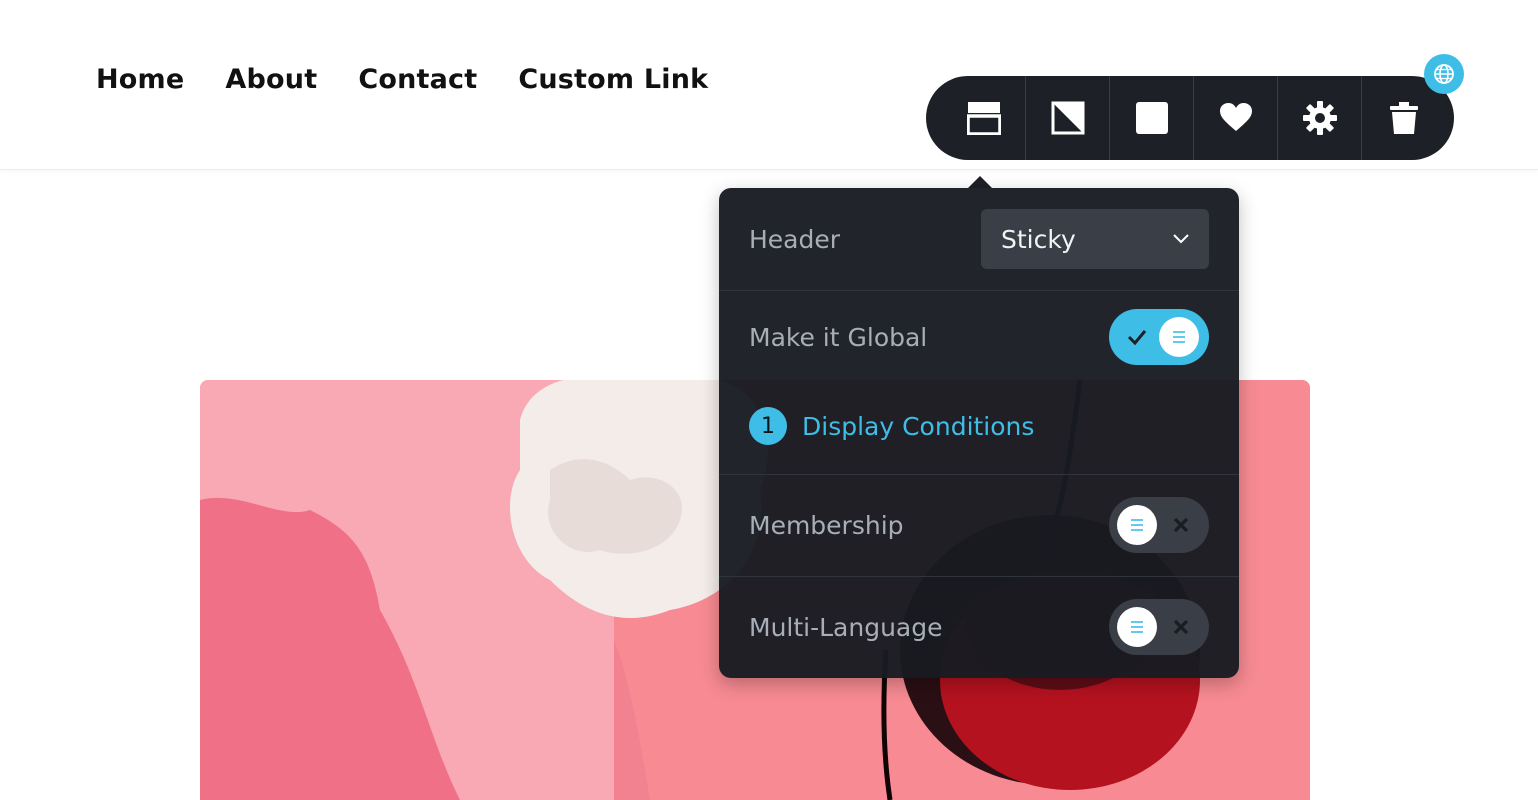  I want to click on multi-language-toggle, so click(1159, 627).